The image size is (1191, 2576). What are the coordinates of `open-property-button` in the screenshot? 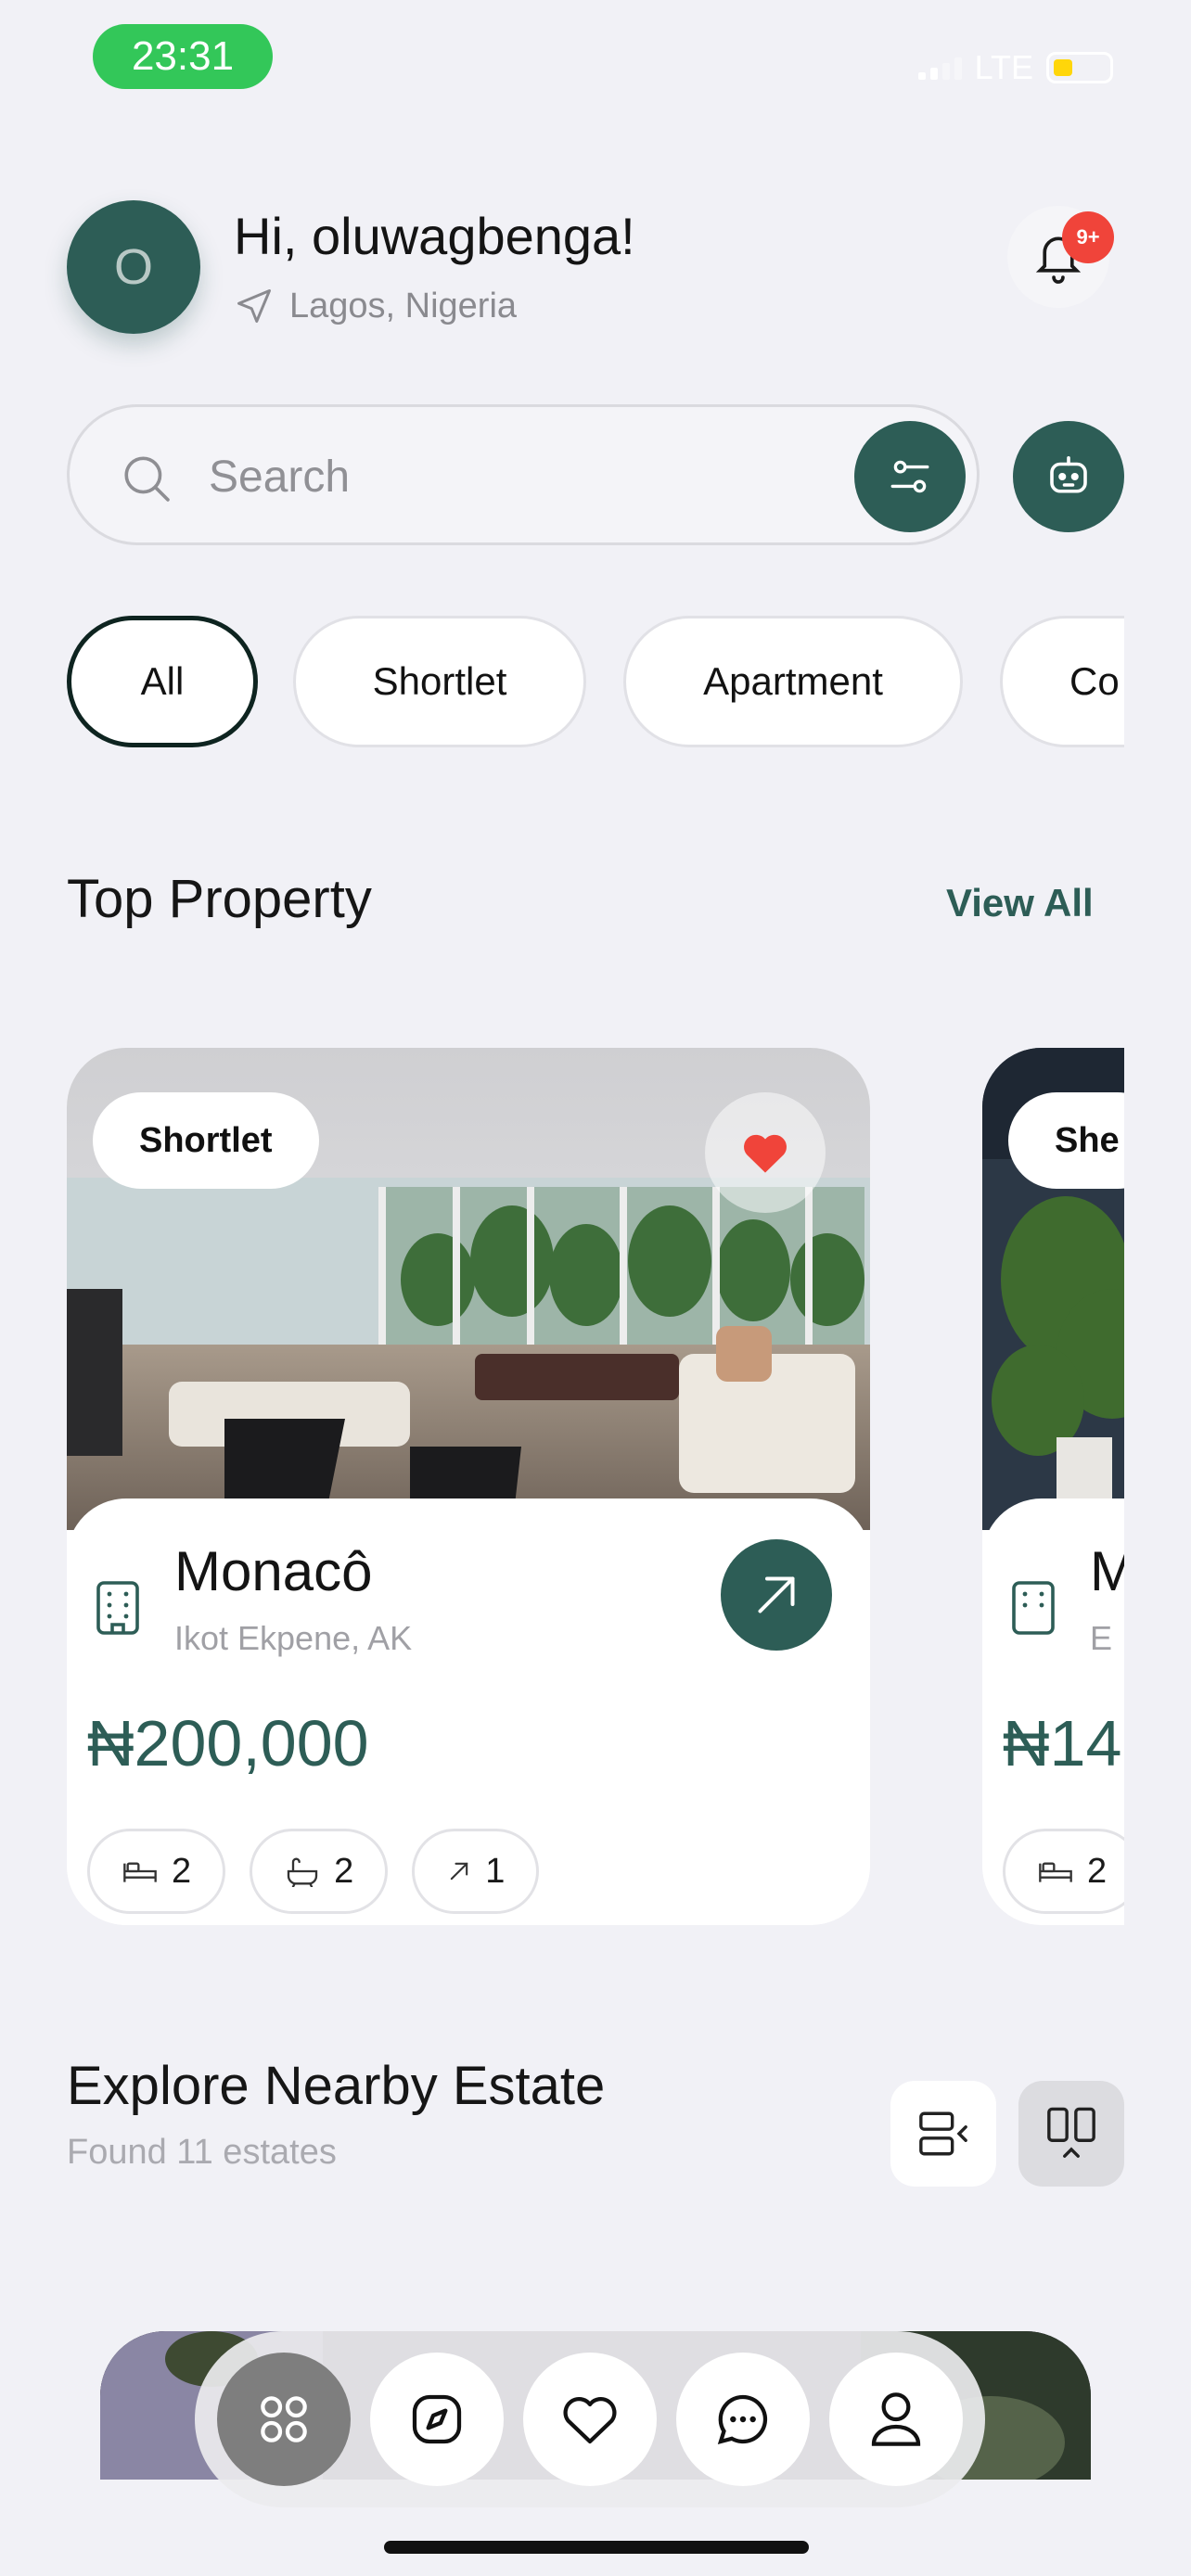 It's located at (777, 1595).